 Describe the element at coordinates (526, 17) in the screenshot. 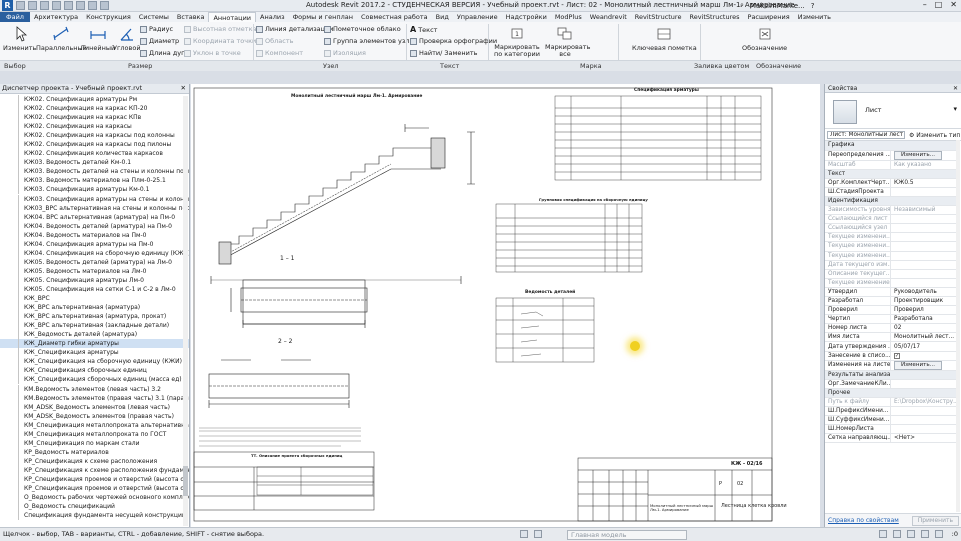

I see `tab-11: Надстройки` at that location.